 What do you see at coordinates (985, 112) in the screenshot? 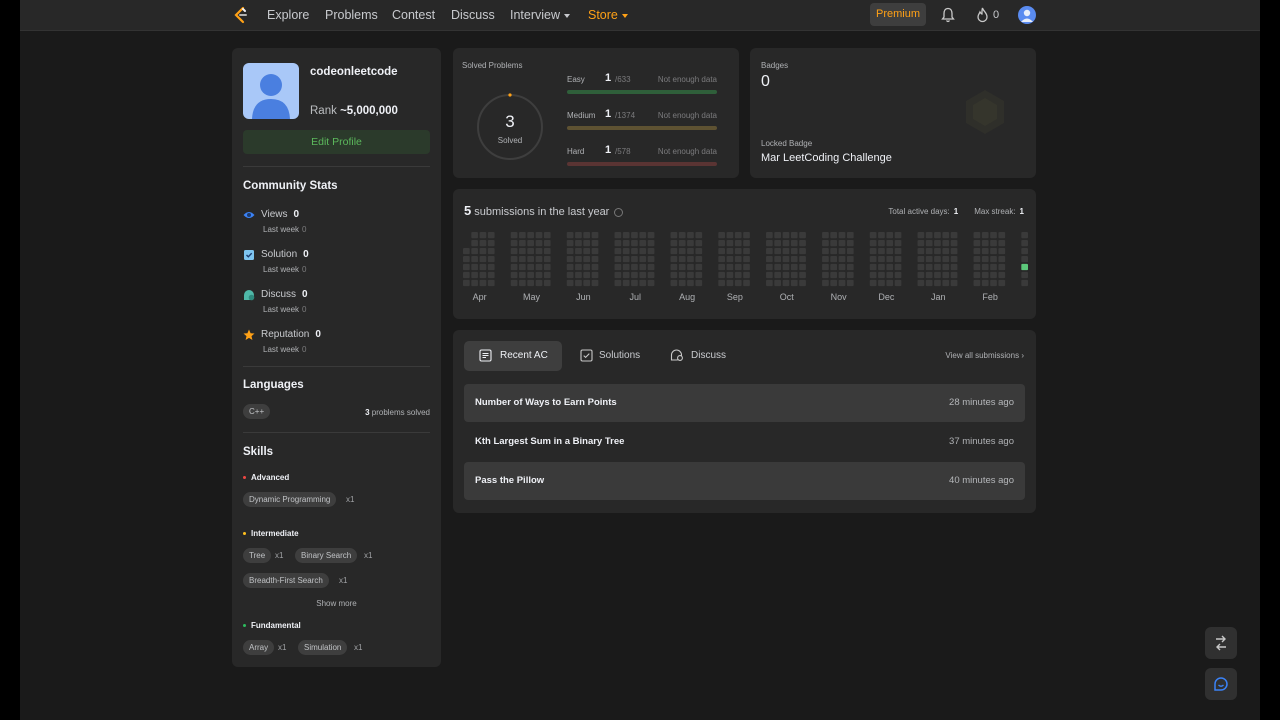
I see `badge-hexagon-icon` at bounding box center [985, 112].